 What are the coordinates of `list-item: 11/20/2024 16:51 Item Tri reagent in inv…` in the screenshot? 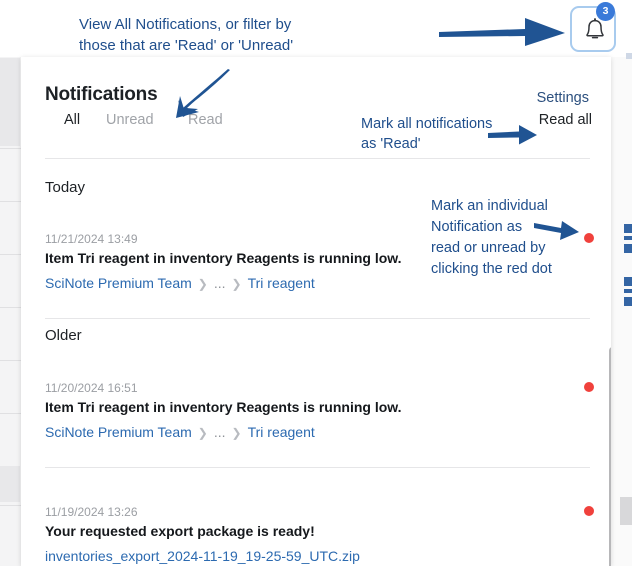 It's located at (316, 412).